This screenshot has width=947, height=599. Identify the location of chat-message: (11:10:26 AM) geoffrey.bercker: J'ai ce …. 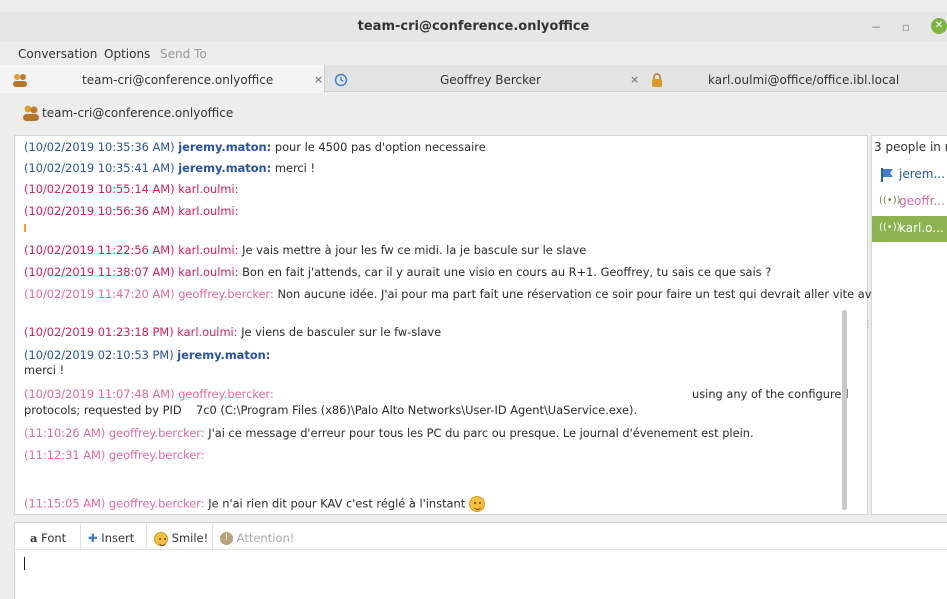
(389, 433).